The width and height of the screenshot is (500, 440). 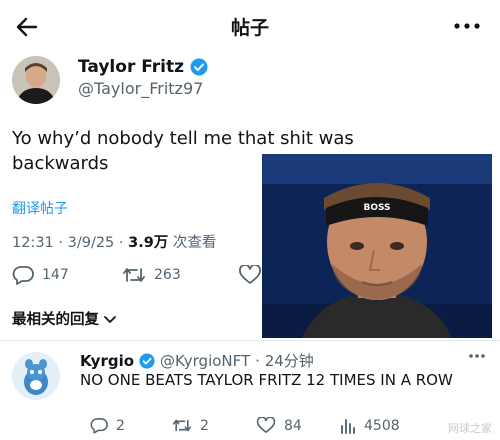 I want to click on avatar, so click(x=36, y=80).